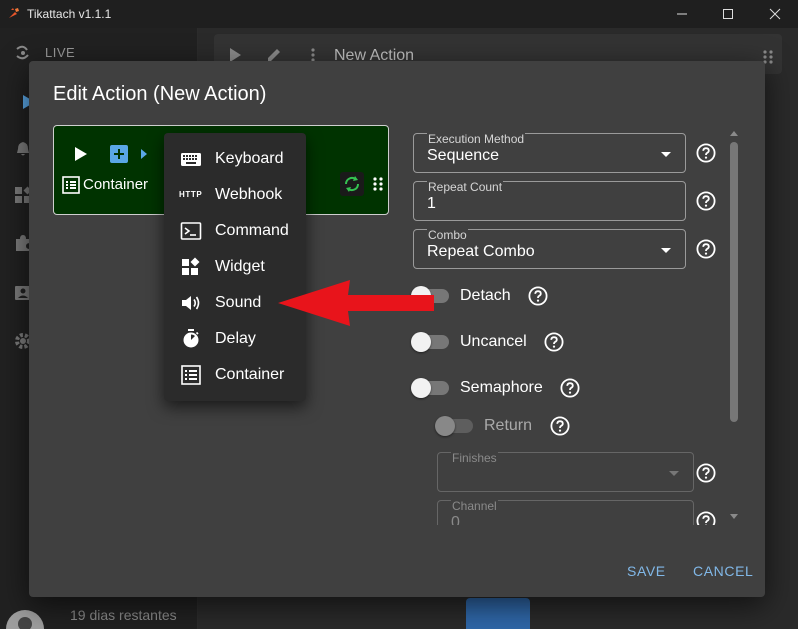 The width and height of the screenshot is (798, 629). Describe the element at coordinates (123, 615) in the screenshot. I see `days-remaining: 19 dias restantes` at that location.